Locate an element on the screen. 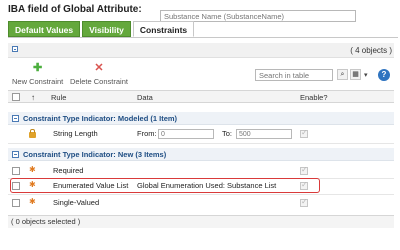 This screenshot has width=400, height=250. search-icon: ⌕ is located at coordinates (342, 74).